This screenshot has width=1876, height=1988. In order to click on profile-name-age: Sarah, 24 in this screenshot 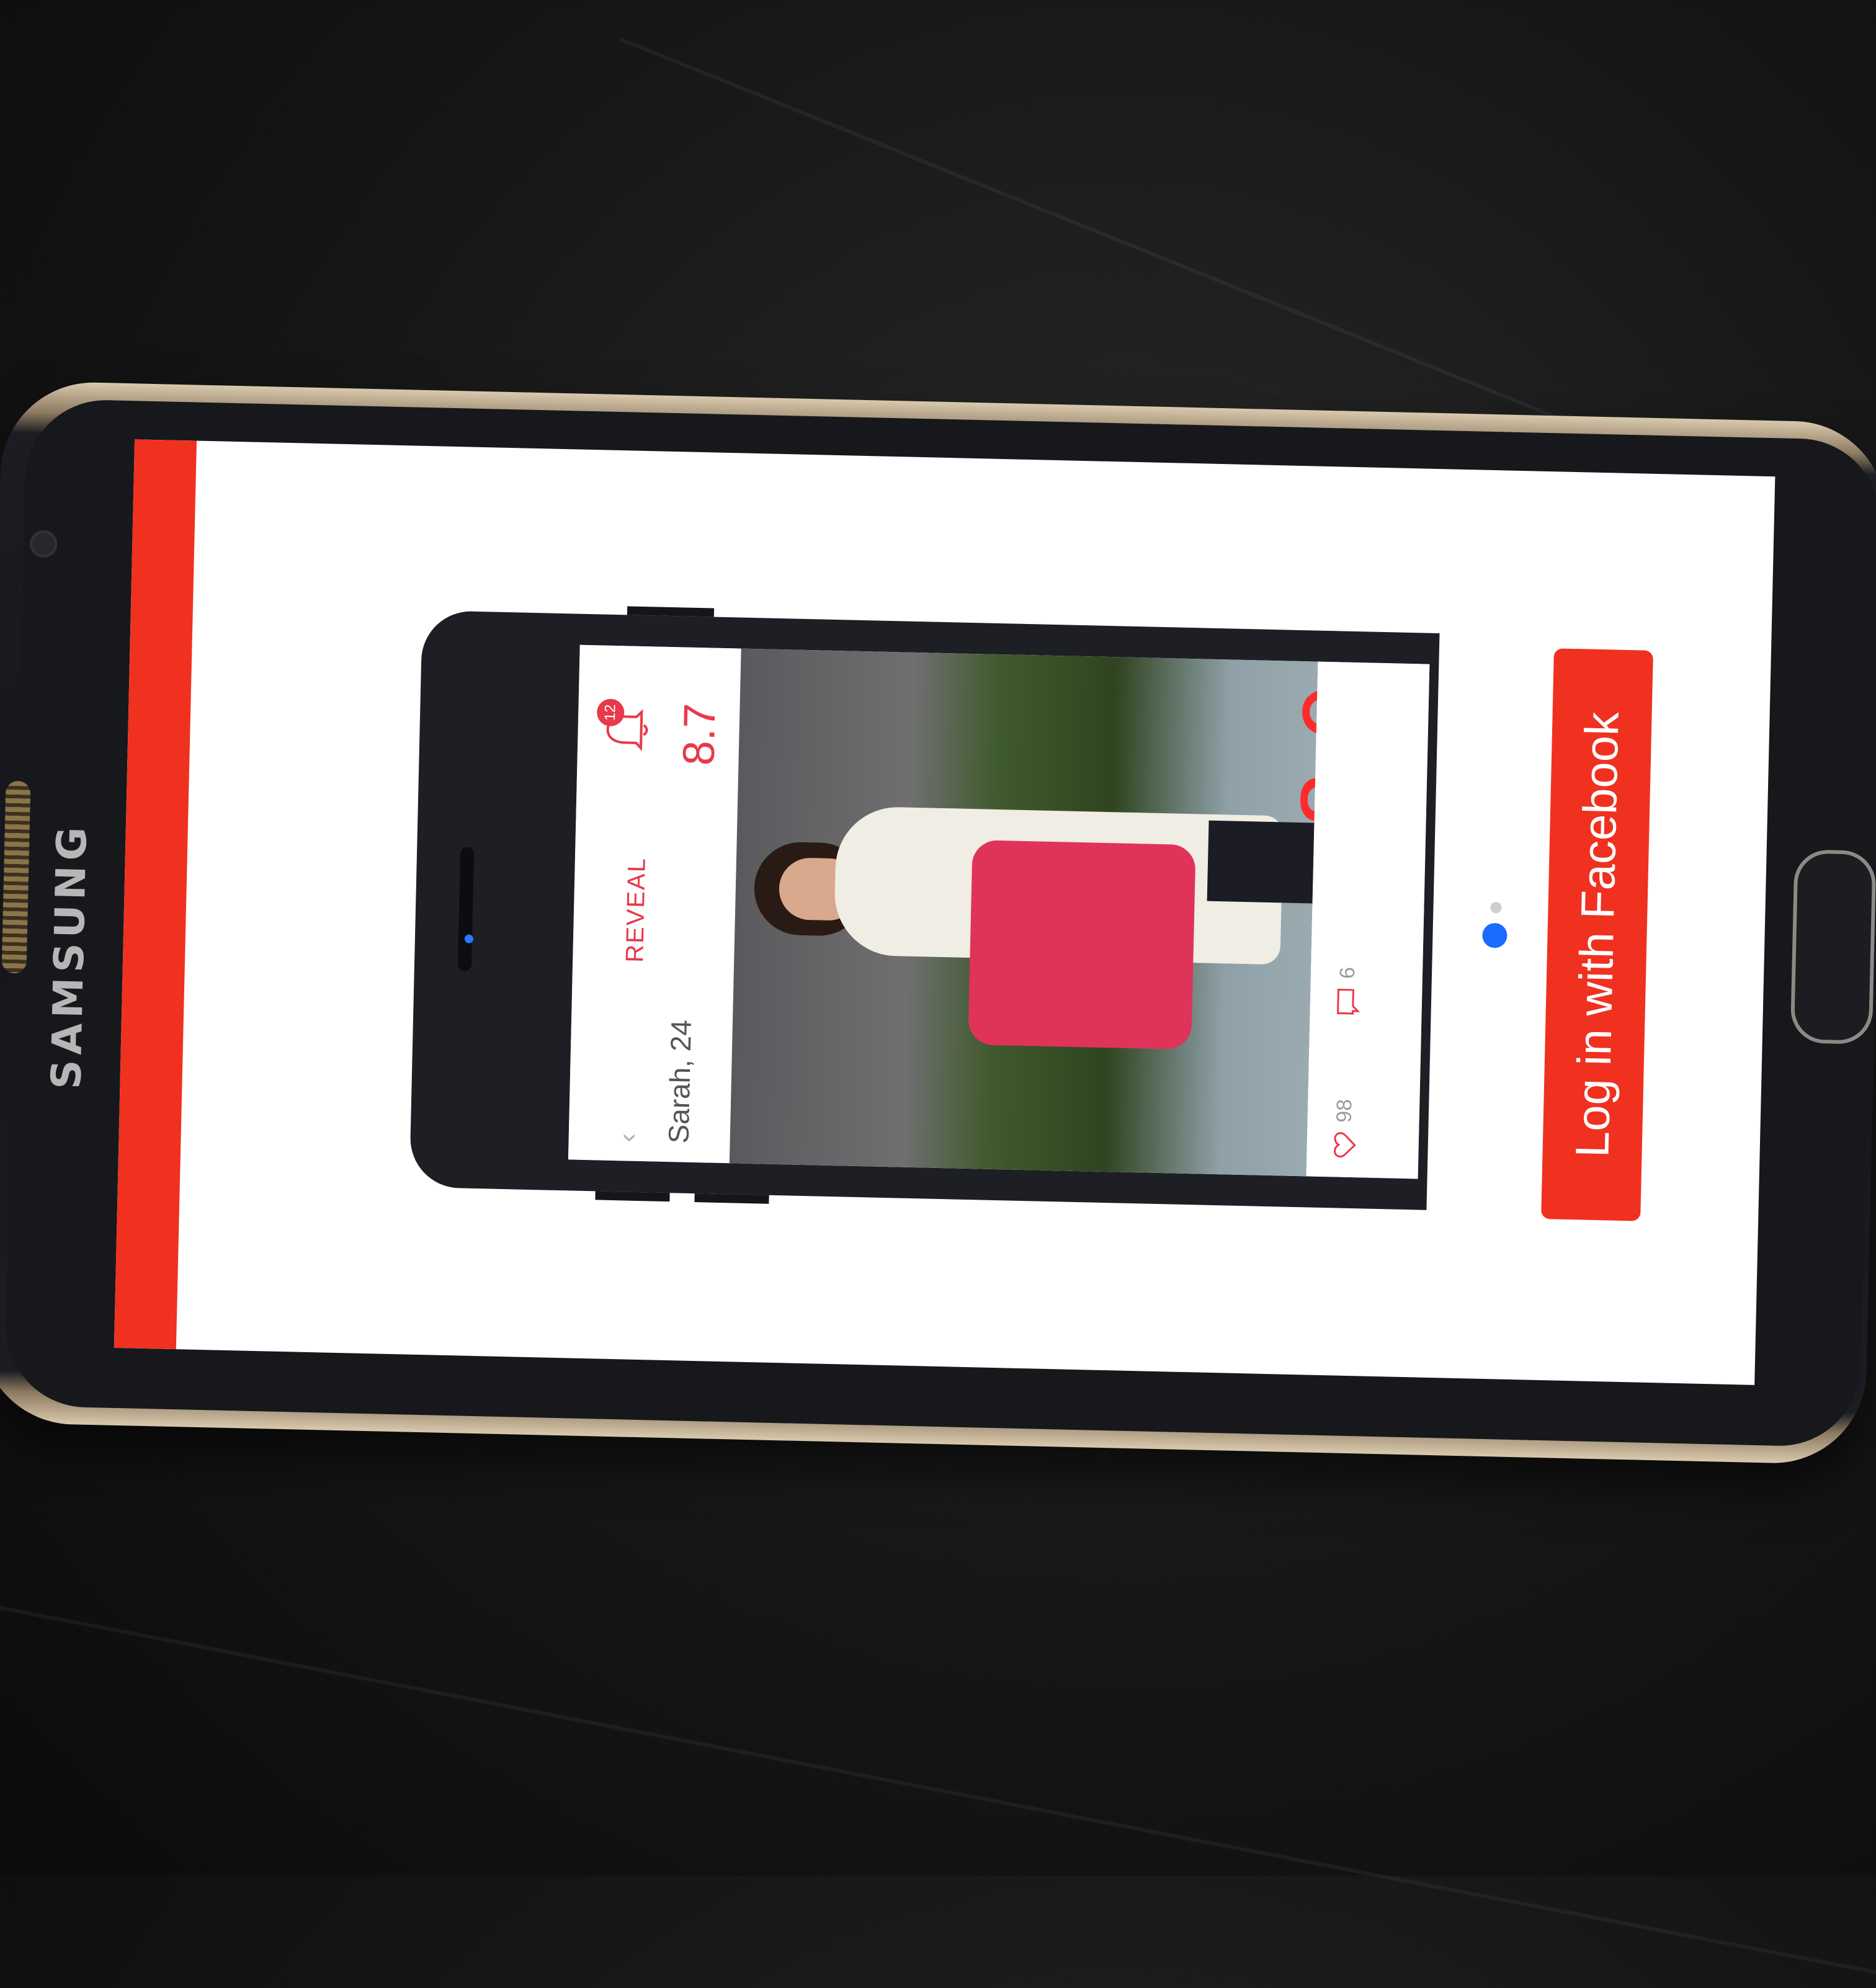, I will do `click(680, 1081)`.